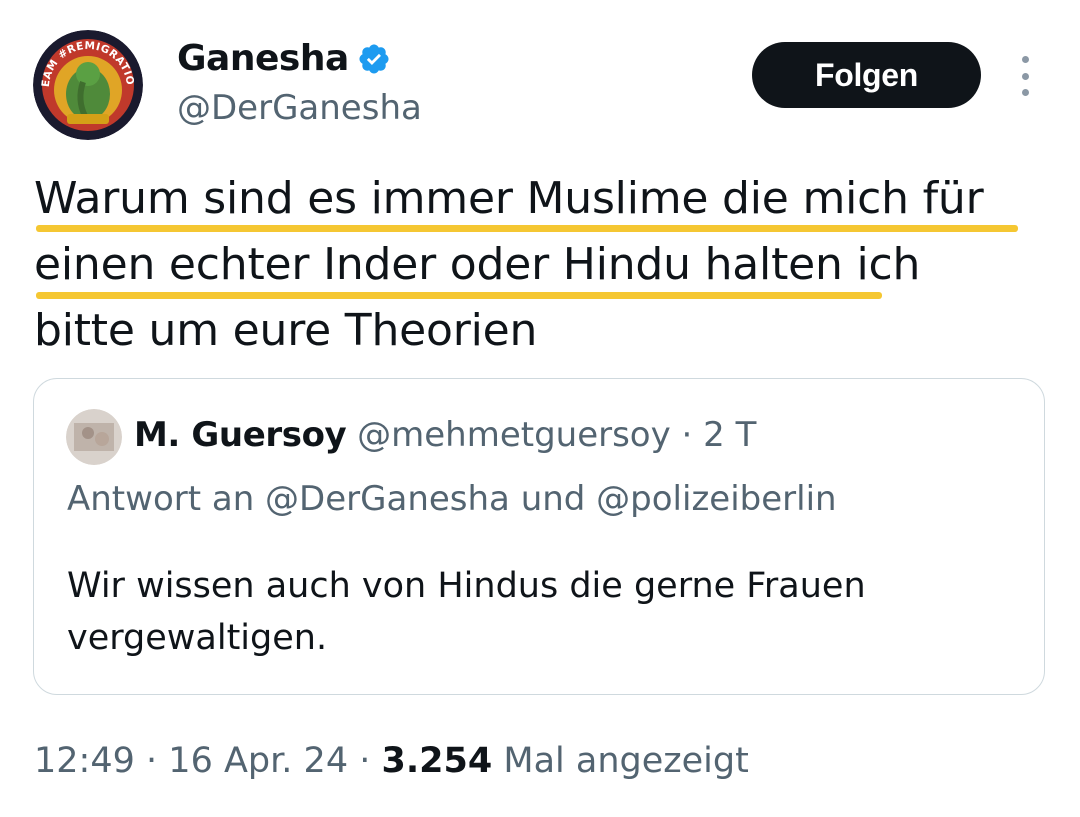 Image resolution: width=1080 pixels, height=817 pixels. Describe the element at coordinates (1025, 76) in the screenshot. I see `more-options-icon` at that location.